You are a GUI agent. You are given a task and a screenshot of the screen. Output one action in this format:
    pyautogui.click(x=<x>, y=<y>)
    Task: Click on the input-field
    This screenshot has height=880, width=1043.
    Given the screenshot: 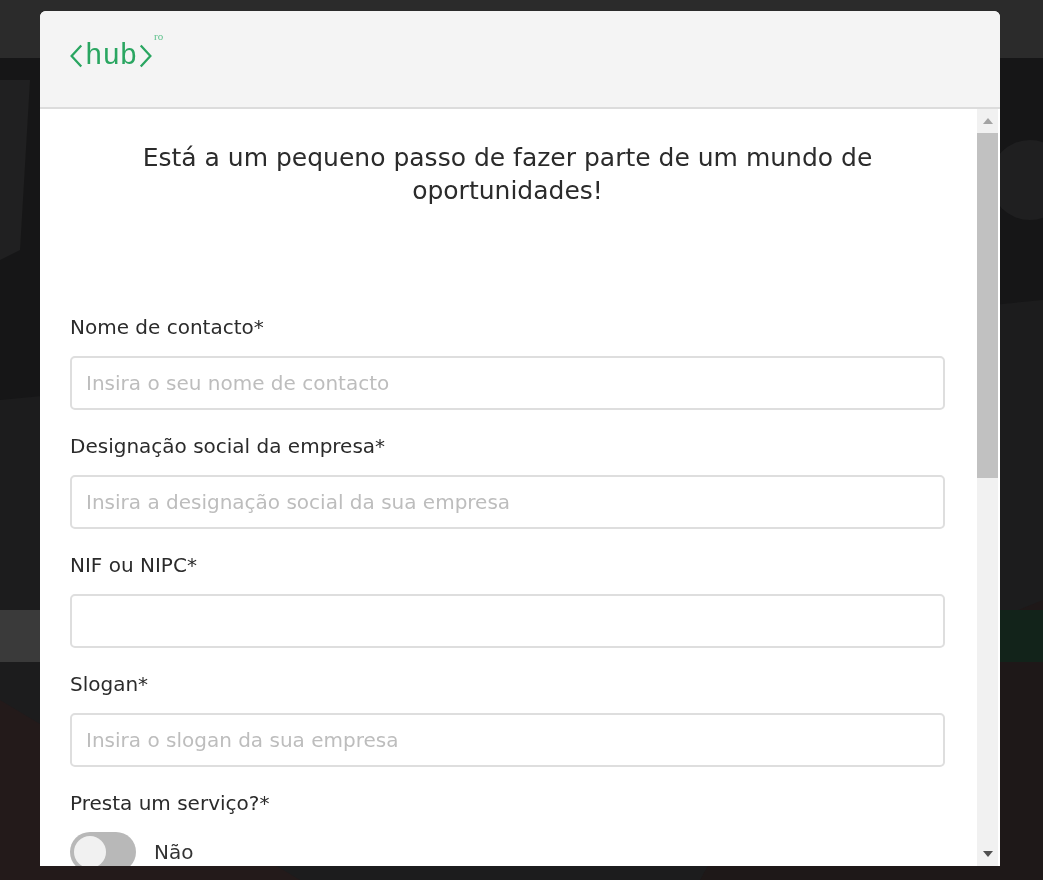 What is the action you would take?
    pyautogui.click(x=507, y=621)
    